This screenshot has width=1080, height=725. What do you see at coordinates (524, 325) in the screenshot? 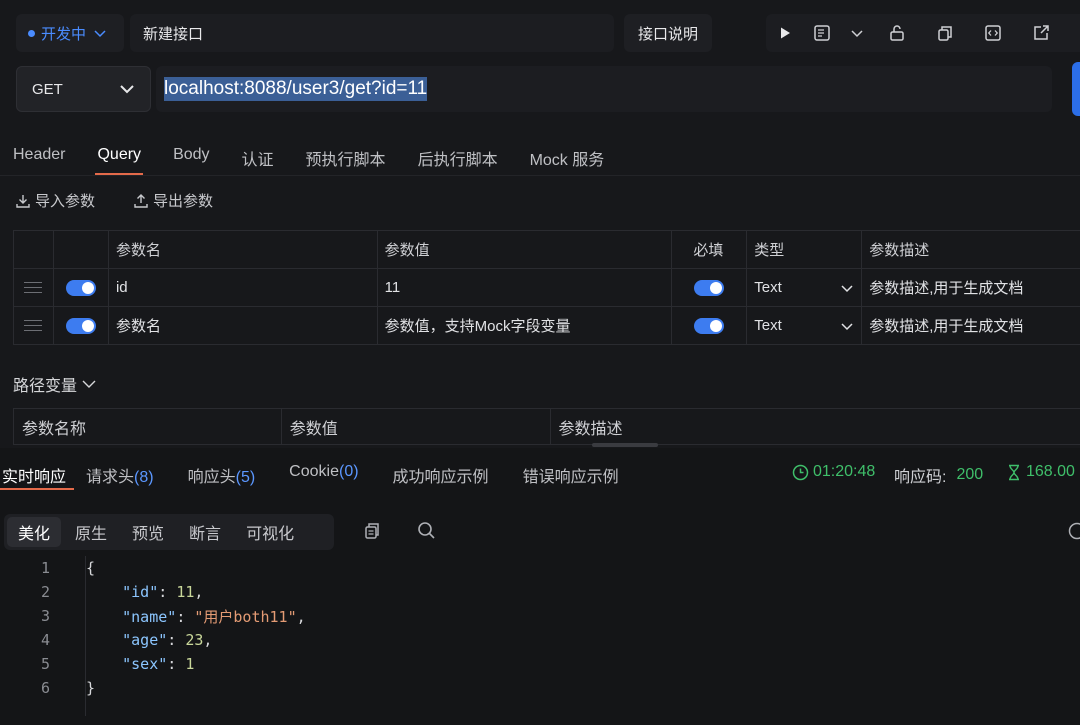
I see `param-value-cell: 参数值，支持Mock字段变量` at bounding box center [524, 325].